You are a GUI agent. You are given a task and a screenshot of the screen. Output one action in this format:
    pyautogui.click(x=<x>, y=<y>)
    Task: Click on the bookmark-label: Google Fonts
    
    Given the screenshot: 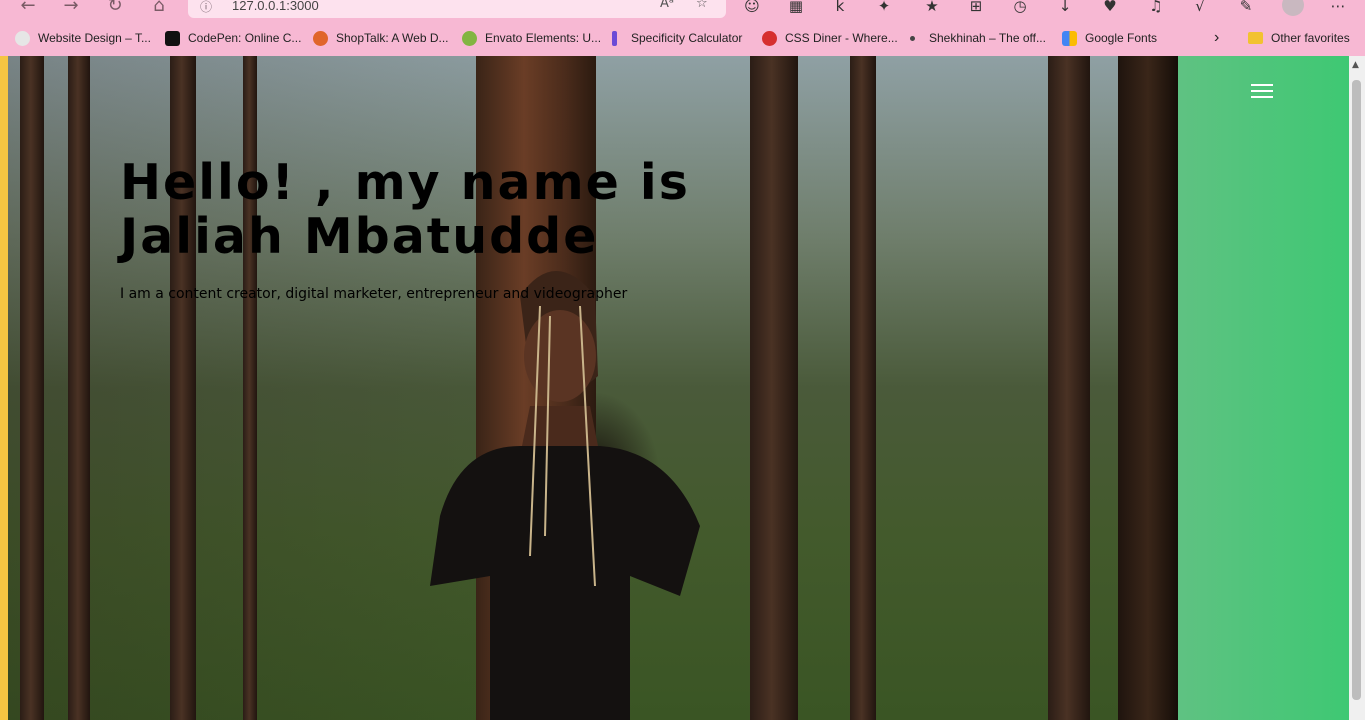 What is the action you would take?
    pyautogui.click(x=1121, y=38)
    